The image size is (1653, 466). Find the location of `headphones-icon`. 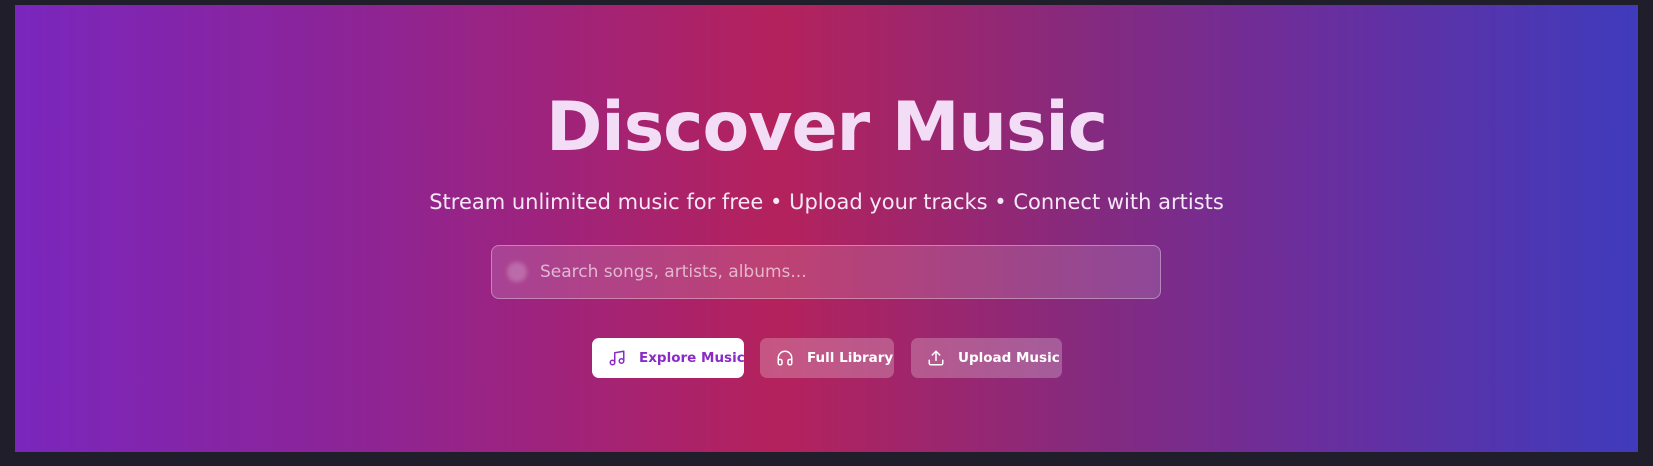

headphones-icon is located at coordinates (785, 358).